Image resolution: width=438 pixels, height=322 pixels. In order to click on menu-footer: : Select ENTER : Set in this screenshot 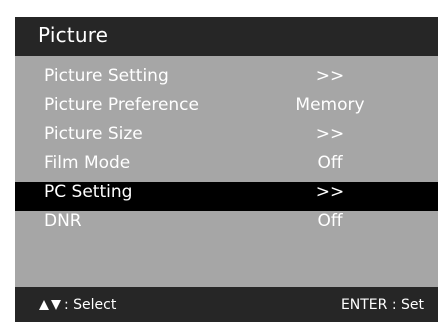, I will do `click(226, 304)`.